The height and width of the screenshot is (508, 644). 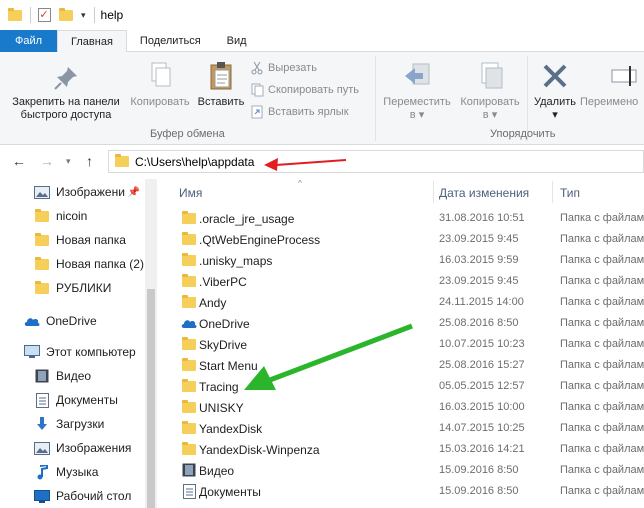 What do you see at coordinates (170, 41) in the screenshot?
I see `tab-share: Поделиться` at bounding box center [170, 41].